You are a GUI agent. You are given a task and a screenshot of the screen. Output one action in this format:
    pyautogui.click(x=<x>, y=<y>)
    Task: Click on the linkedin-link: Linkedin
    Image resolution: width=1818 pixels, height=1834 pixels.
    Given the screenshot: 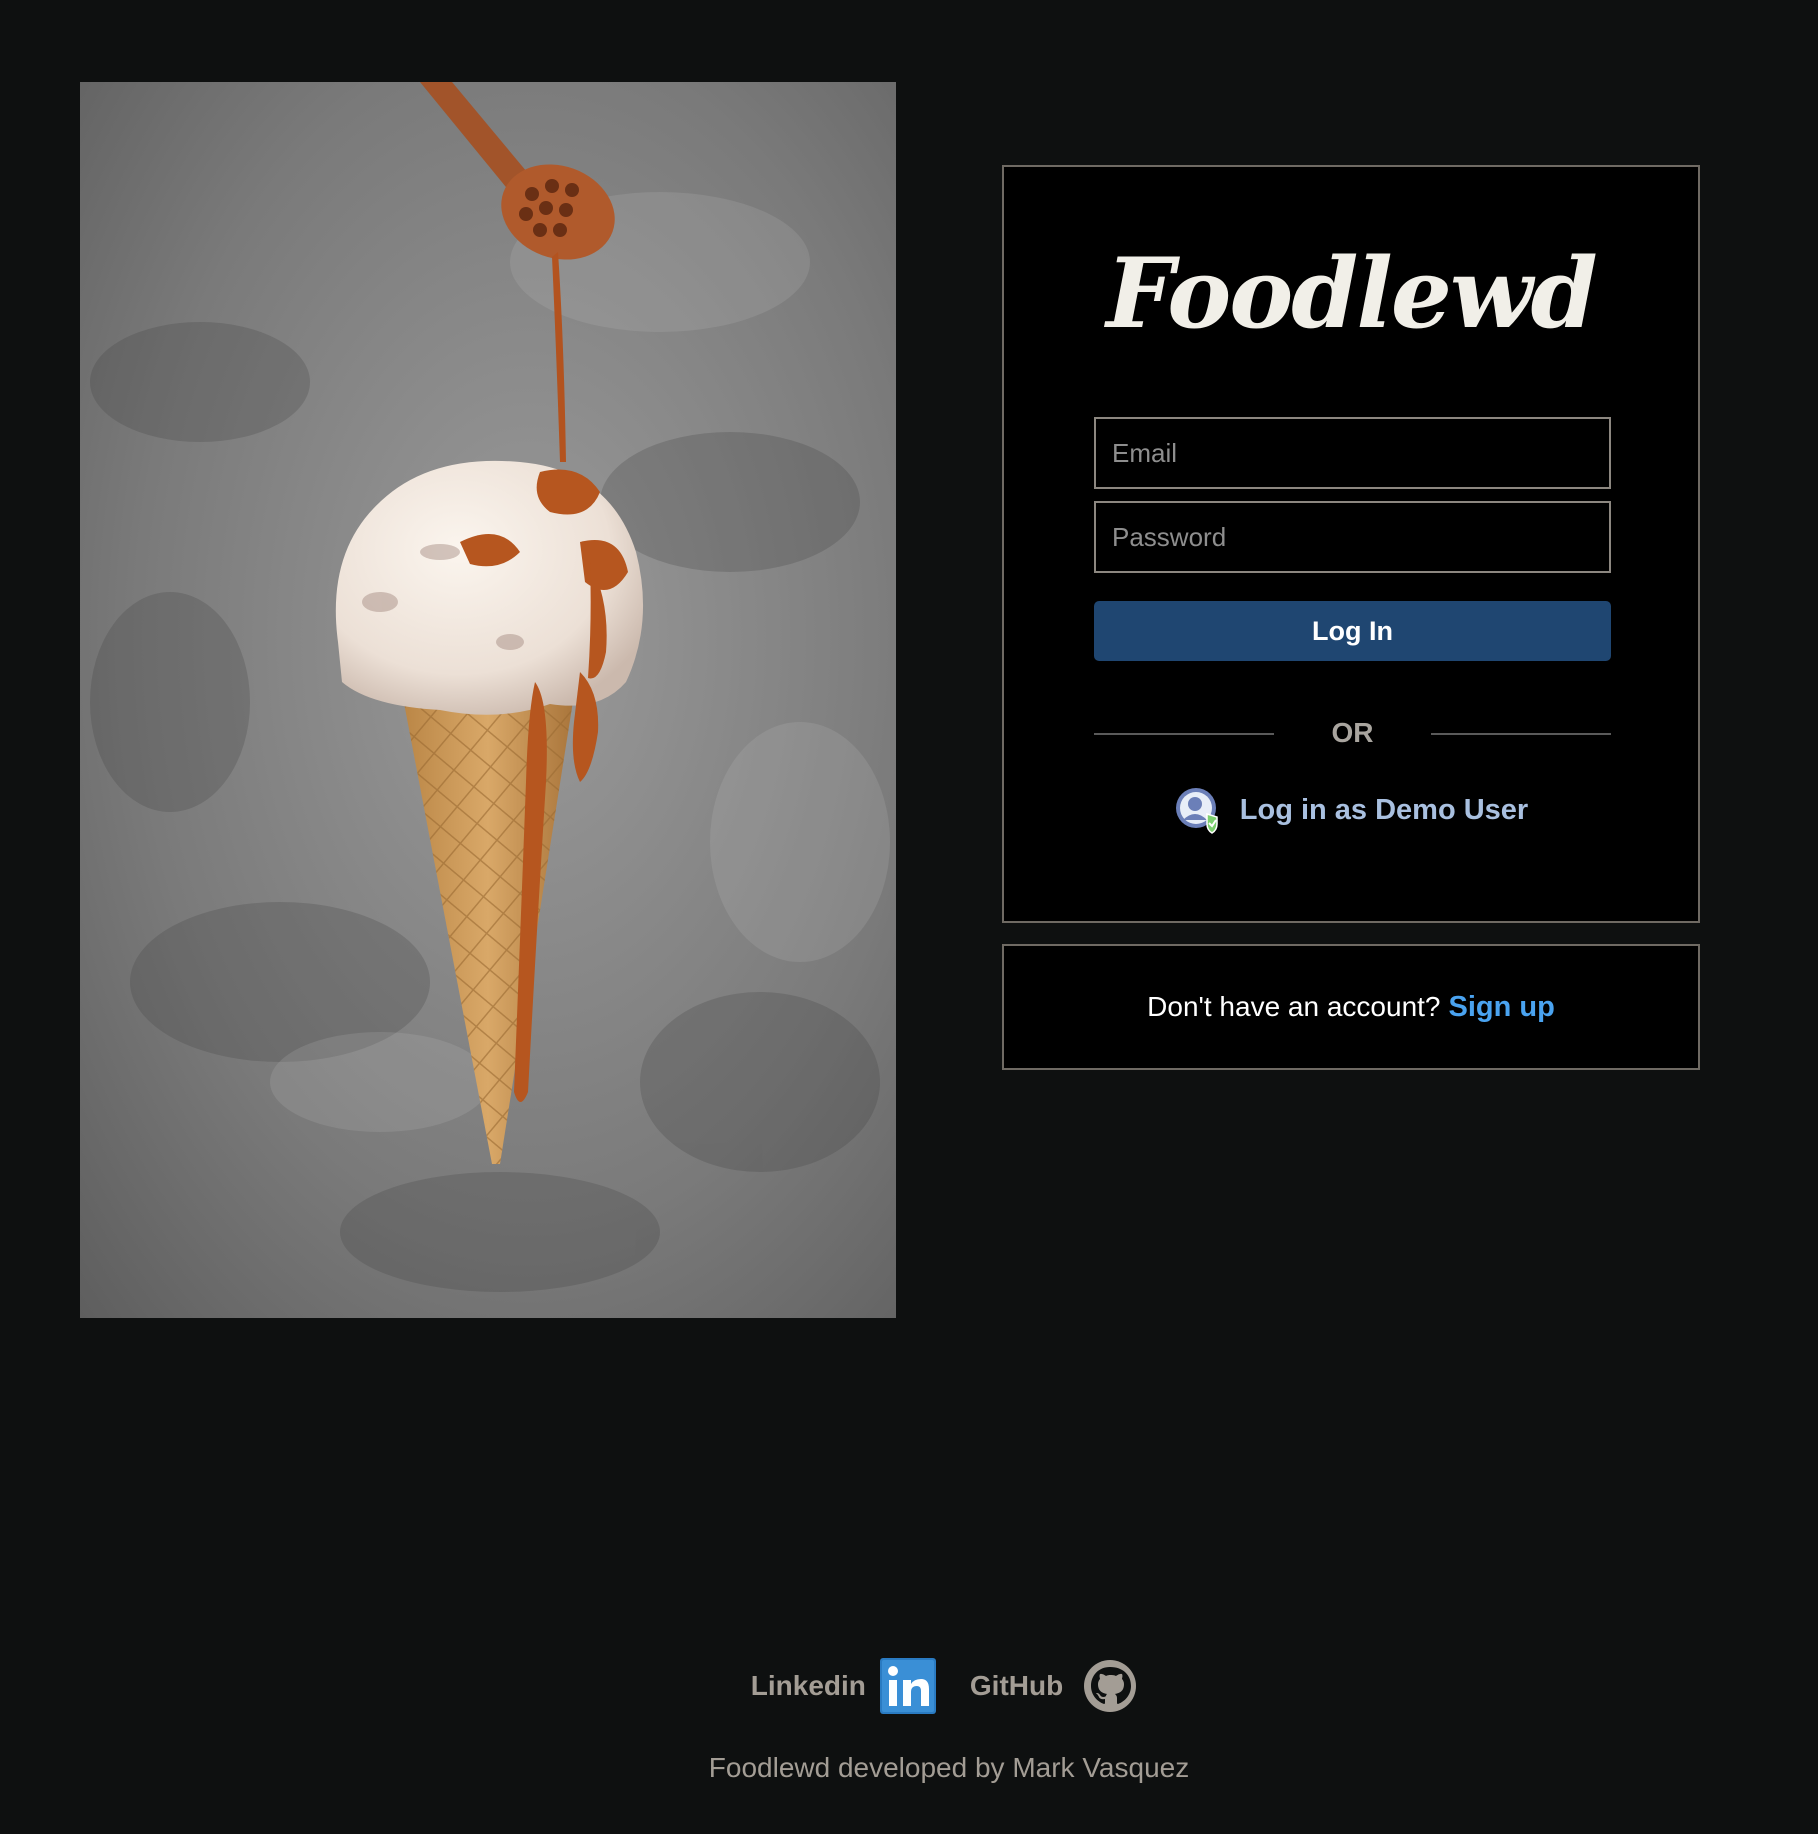 What is the action you would take?
    pyautogui.click(x=808, y=1686)
    